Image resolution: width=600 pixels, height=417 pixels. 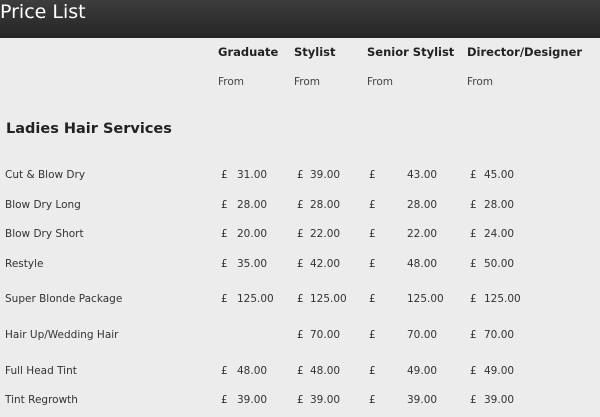 I want to click on price-value: 45.00, so click(x=499, y=175).